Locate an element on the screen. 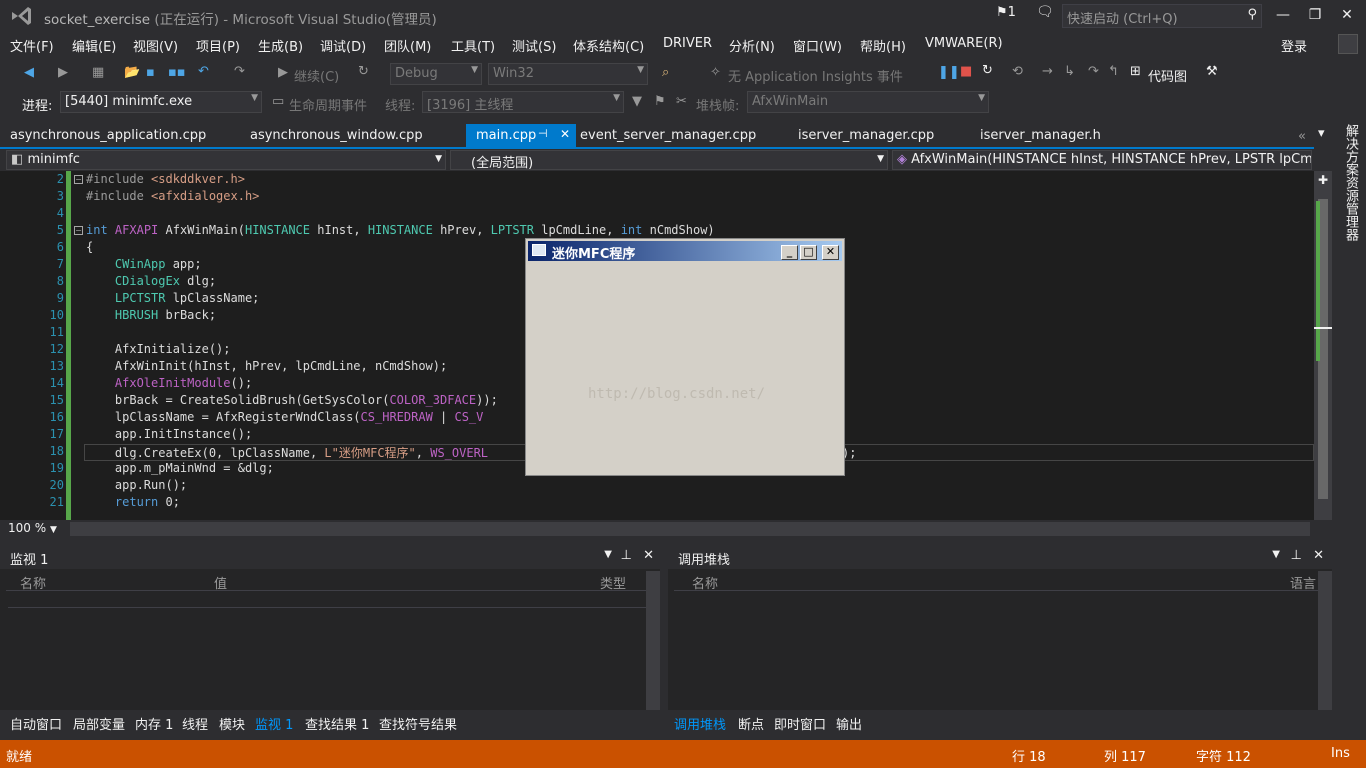 The height and width of the screenshot is (768, 1366). menu-test: 测试(S) is located at coordinates (534, 45).